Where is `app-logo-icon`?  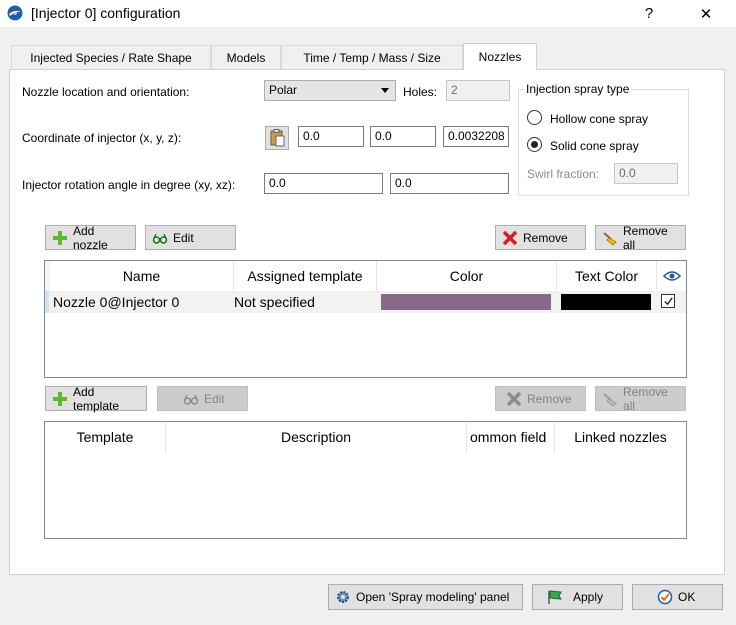 app-logo-icon is located at coordinates (15, 13).